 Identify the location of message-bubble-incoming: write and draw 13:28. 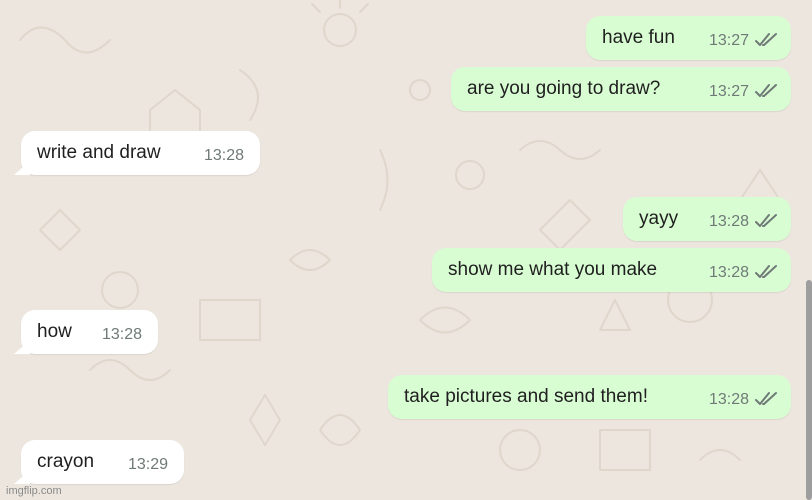
(140, 153).